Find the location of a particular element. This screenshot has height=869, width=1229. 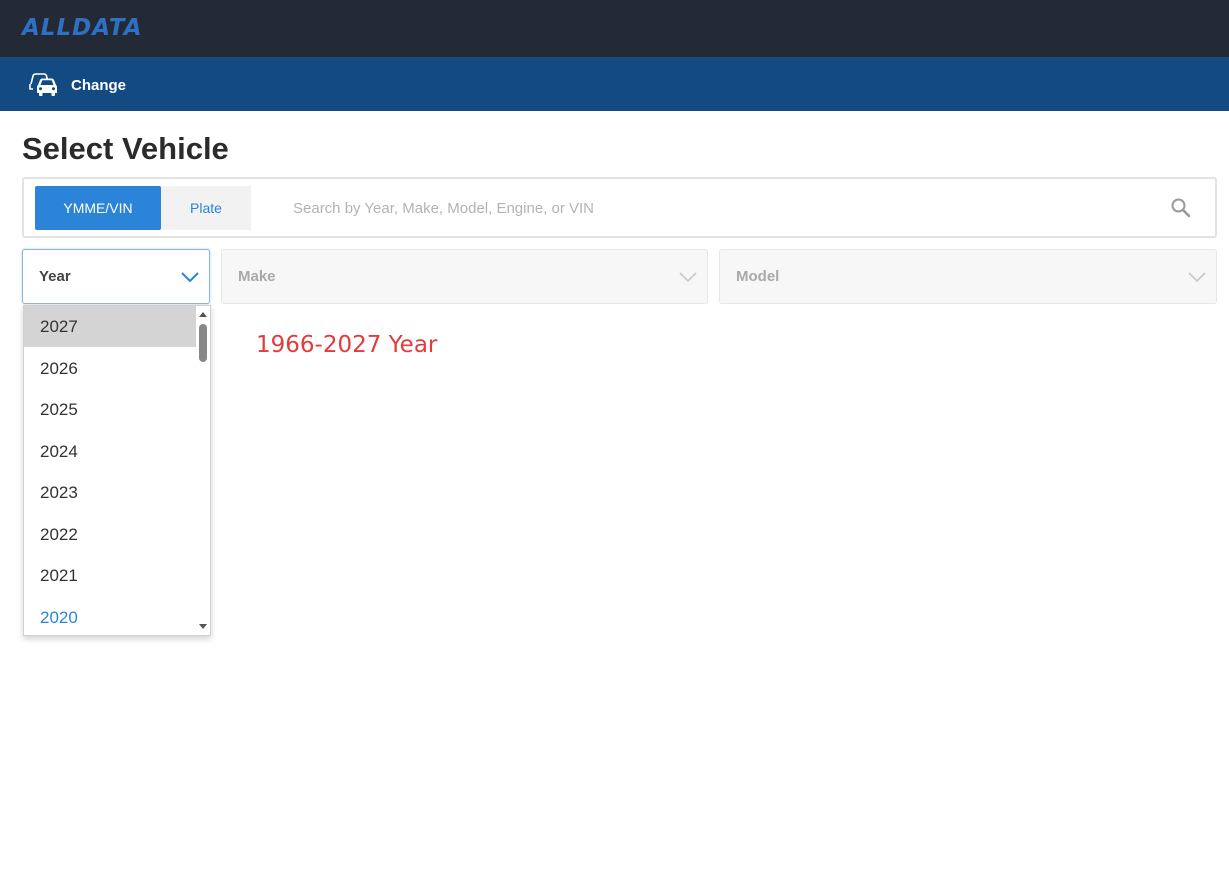

year-option: 2026 is located at coordinates (110, 368).